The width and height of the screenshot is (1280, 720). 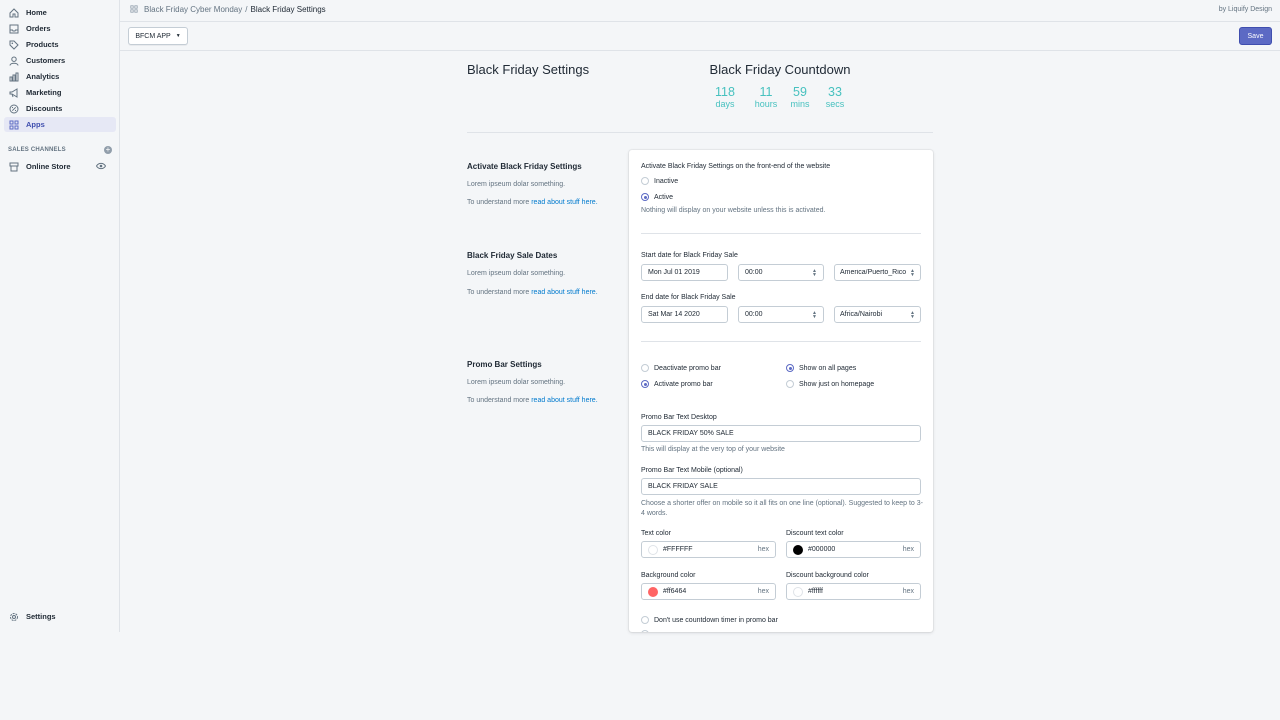 I want to click on nav-item-online-store: Online Store, so click(x=60, y=166).